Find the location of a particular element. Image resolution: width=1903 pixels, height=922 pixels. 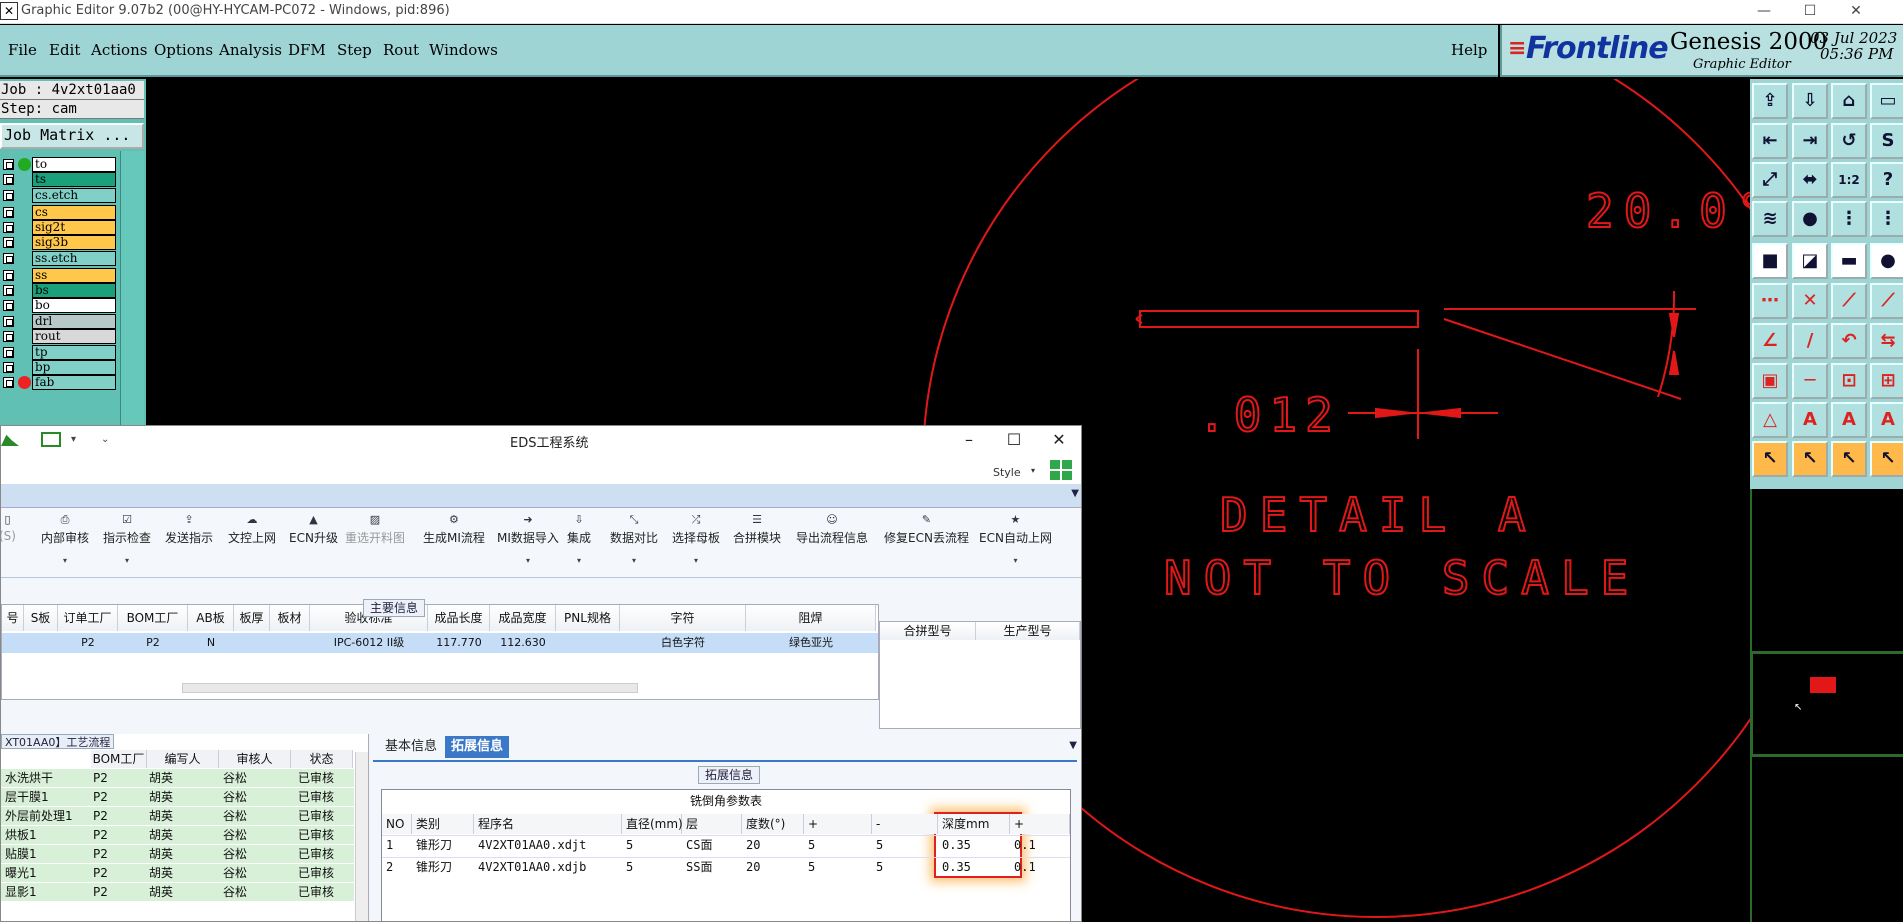

column-header: 阻焊 is located at coordinates (811, 618).